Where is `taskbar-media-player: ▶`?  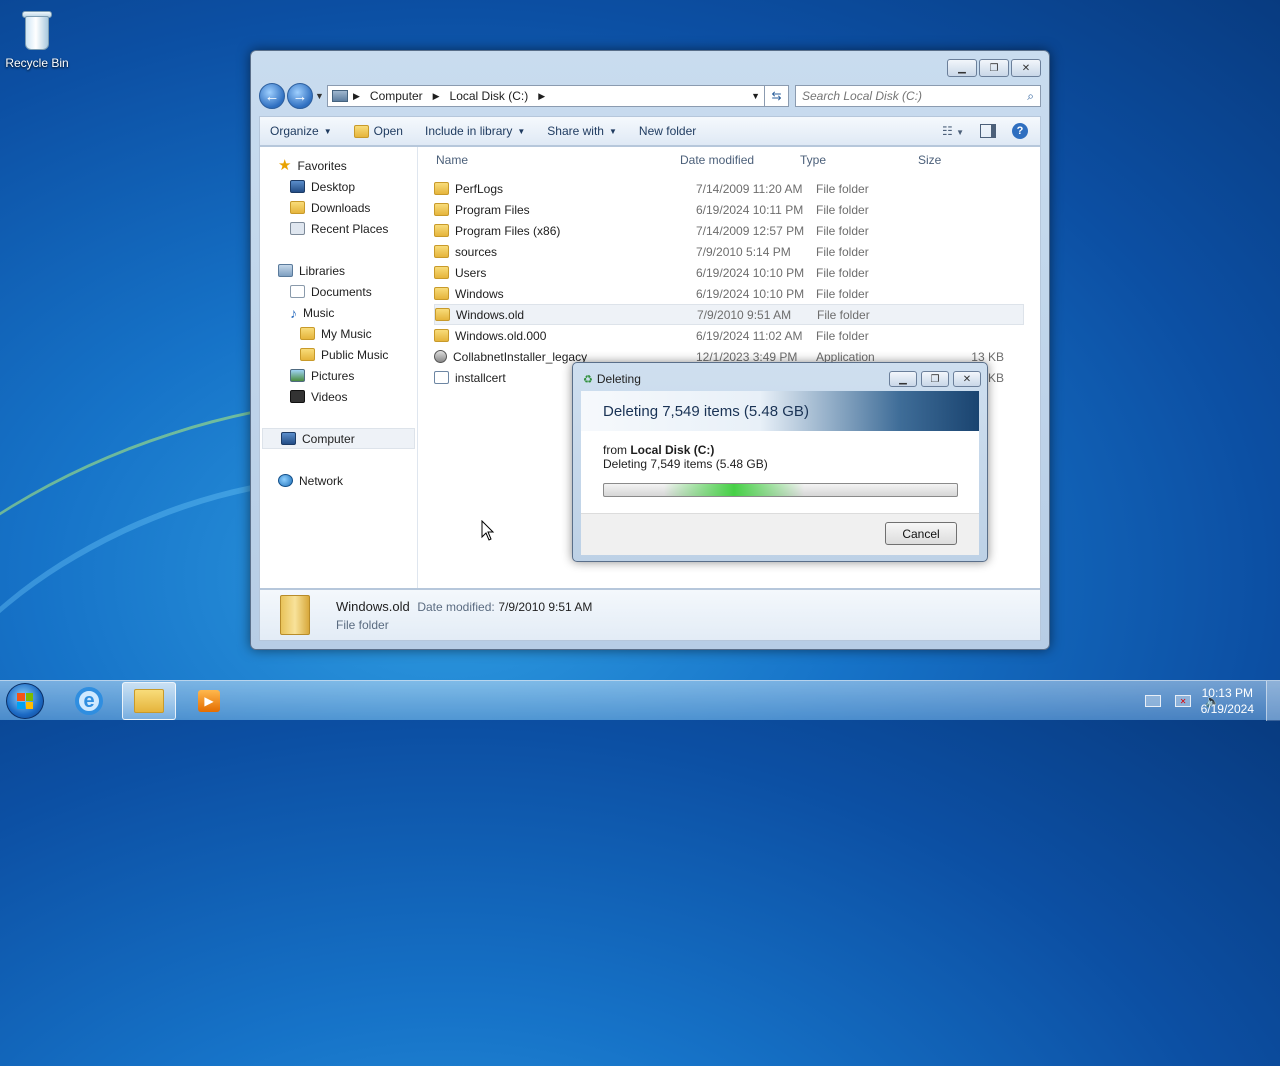 taskbar-media-player: ▶ is located at coordinates (209, 701).